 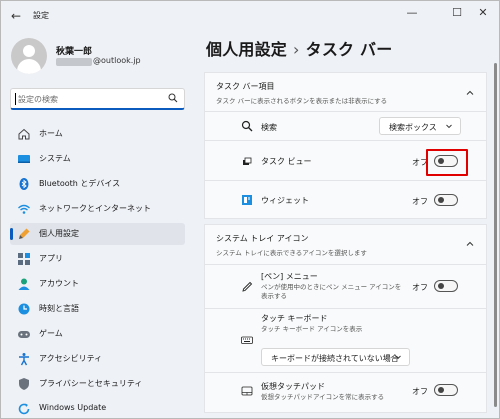 I want to click on tray-row-virtual-touchpad: 仮想タッチパッド 仮想タッチパッドアイコンを常に表示する オフ, so click(x=345, y=393).